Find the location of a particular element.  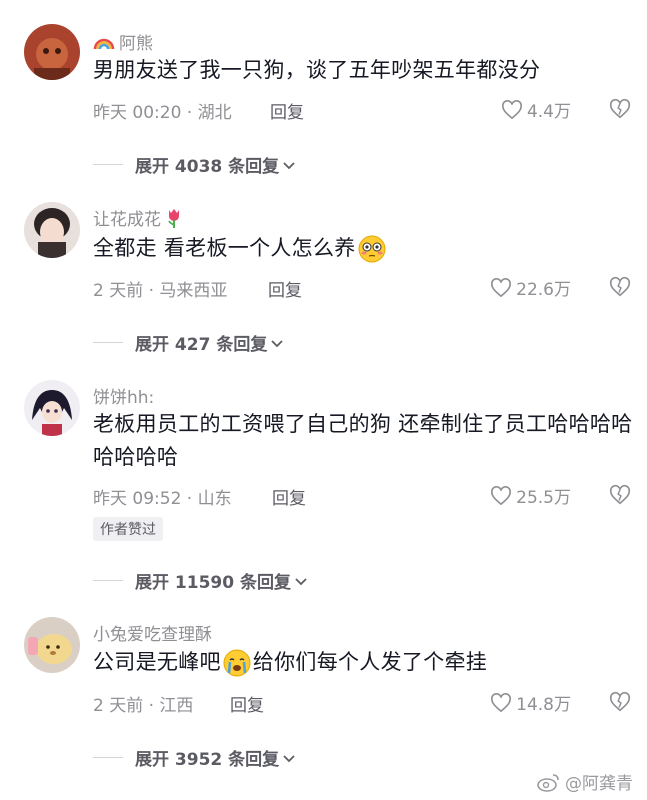

username: 饼饼hh: is located at coordinates (123, 395).